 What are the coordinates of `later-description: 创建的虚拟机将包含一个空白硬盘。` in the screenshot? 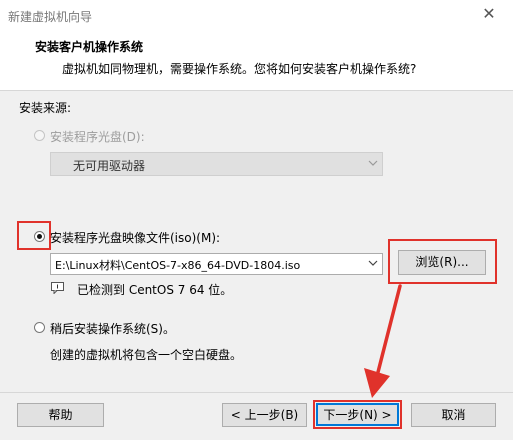 It's located at (146, 355).